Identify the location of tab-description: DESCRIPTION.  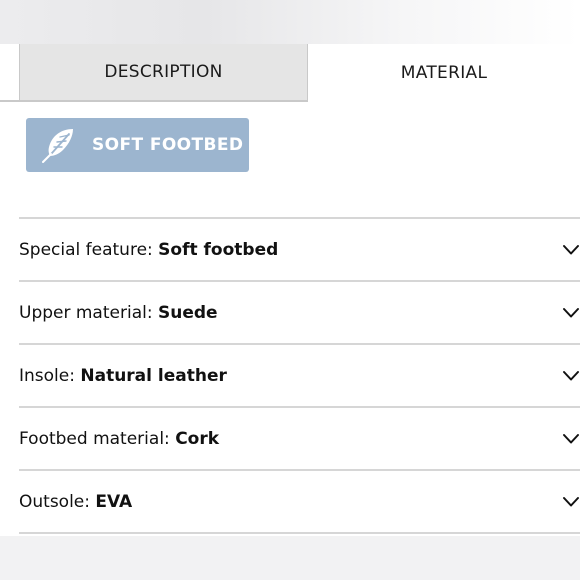
(163, 73).